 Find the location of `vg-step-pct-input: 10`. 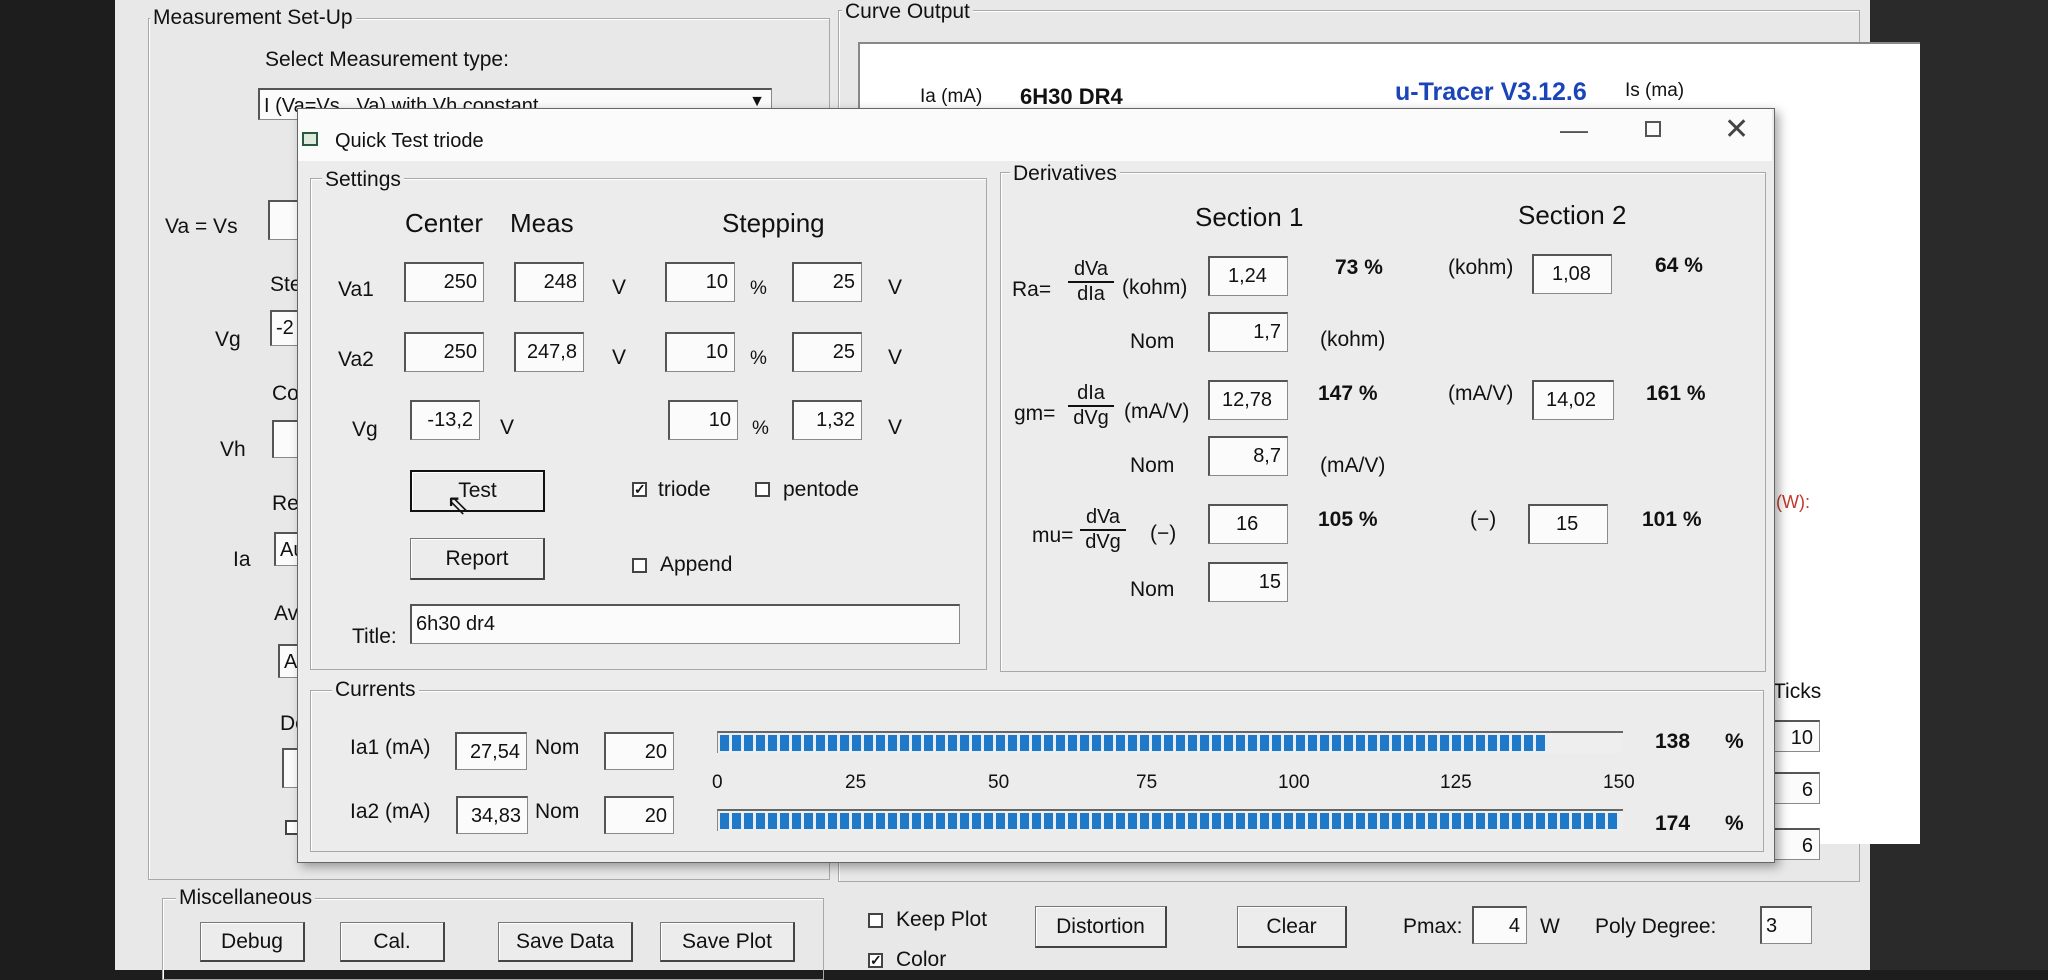

vg-step-pct-input: 10 is located at coordinates (703, 420).